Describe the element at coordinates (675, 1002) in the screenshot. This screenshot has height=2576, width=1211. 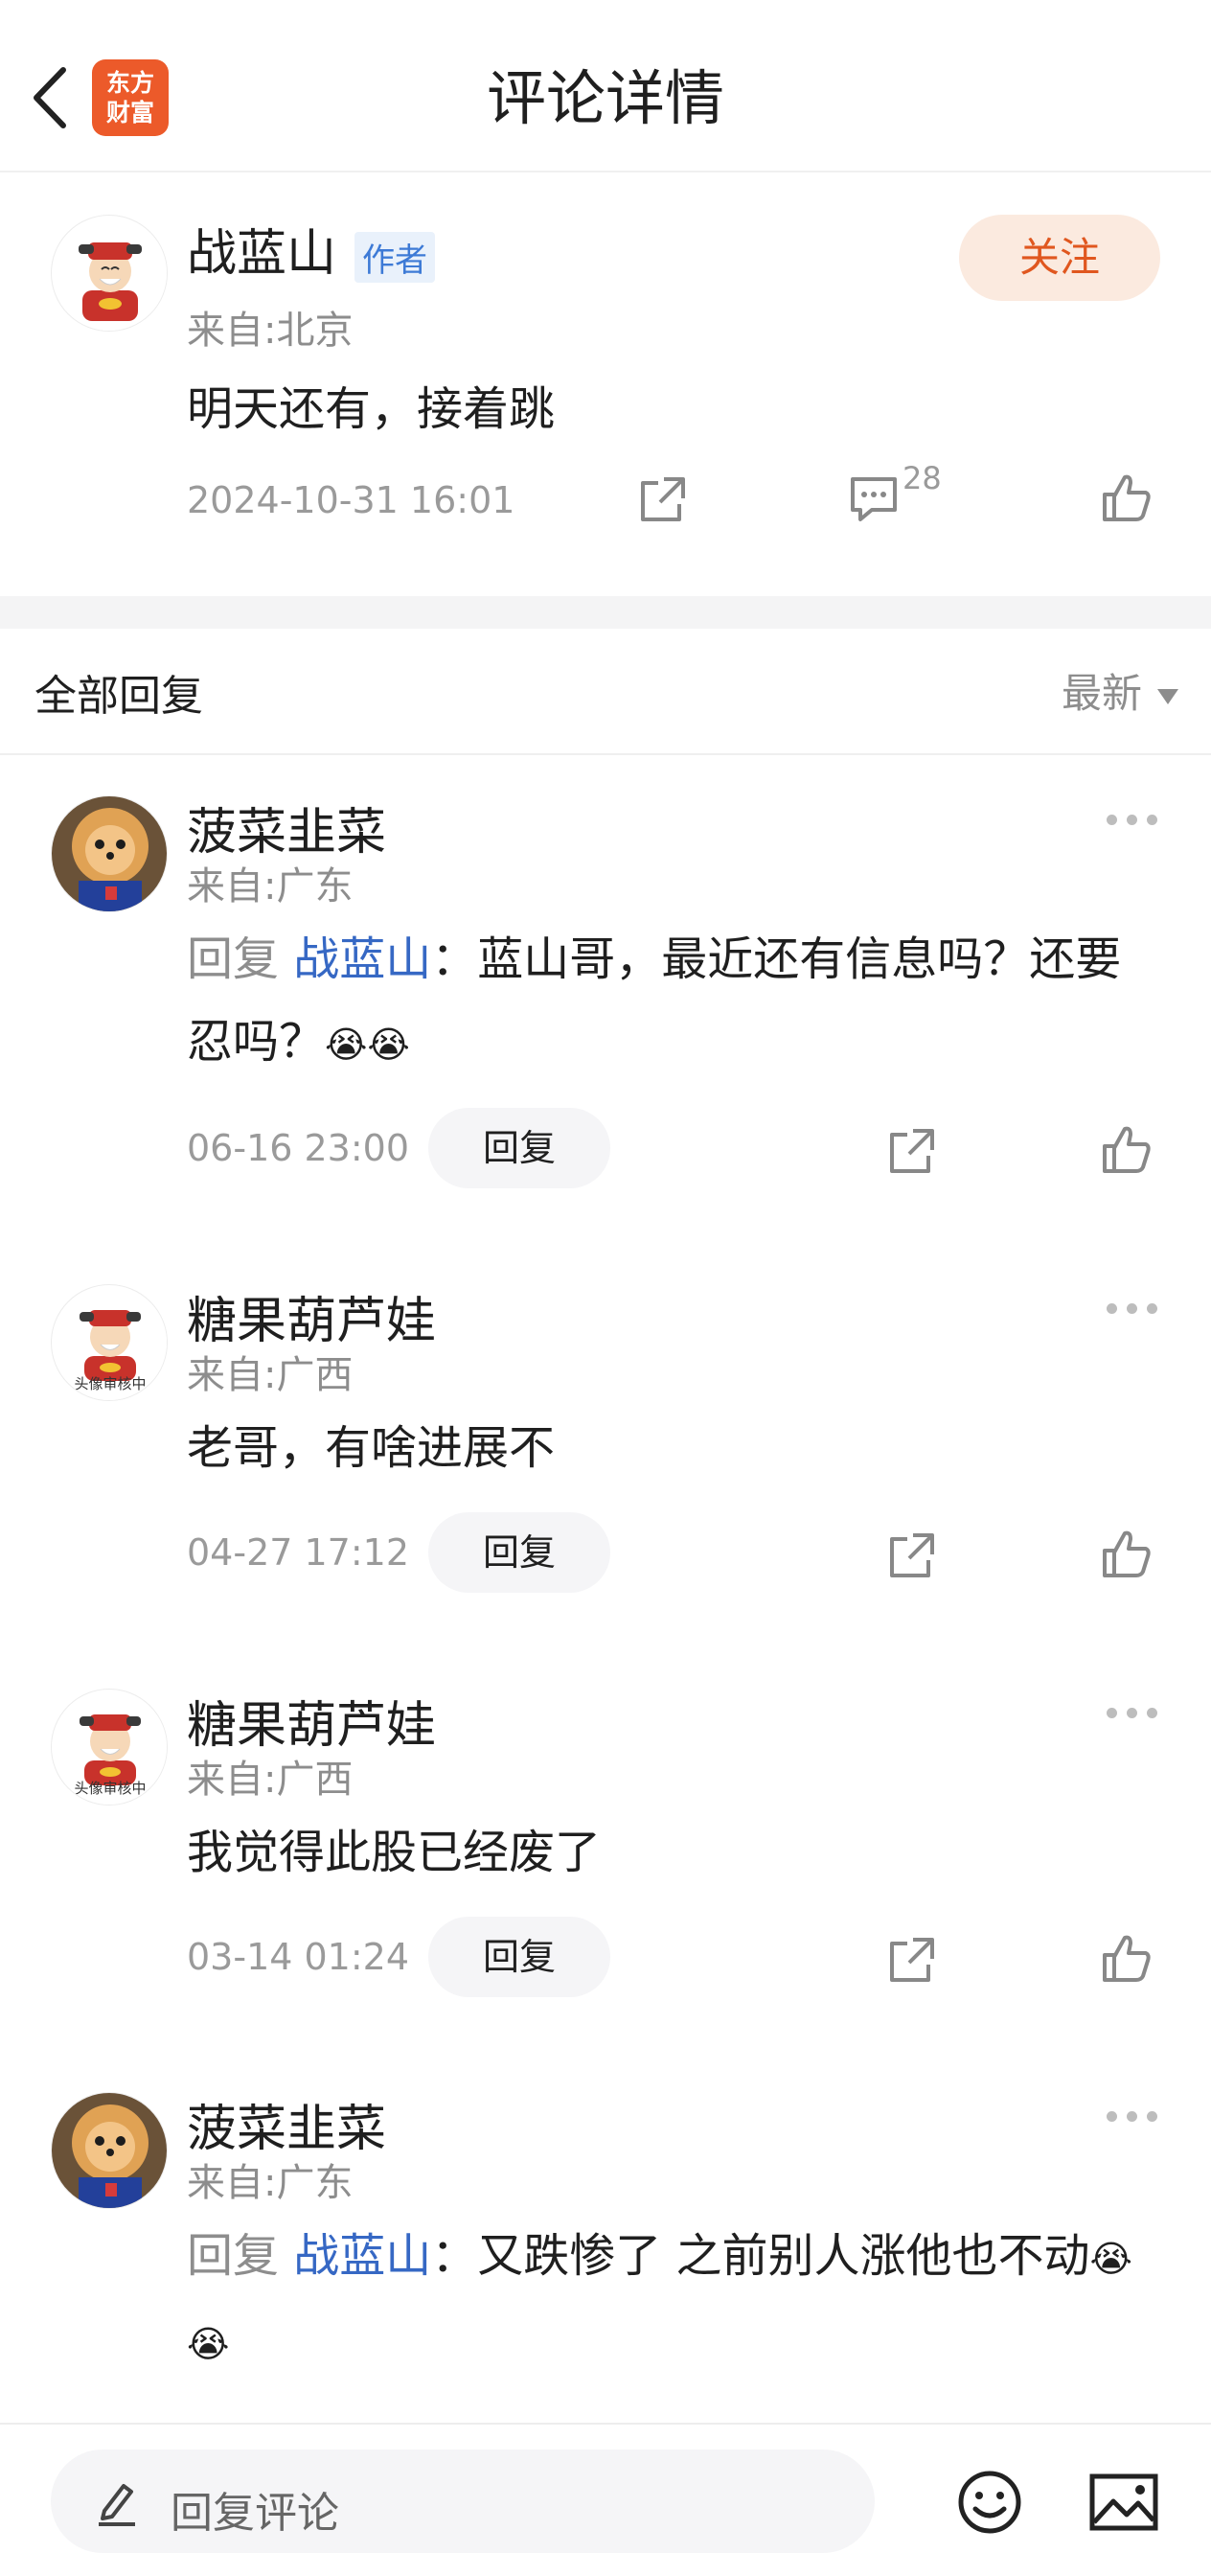
I see `reply-text: 回复 战蓝山：蓝山哥，最近还有信息吗？还要忍吗？😭😭` at that location.